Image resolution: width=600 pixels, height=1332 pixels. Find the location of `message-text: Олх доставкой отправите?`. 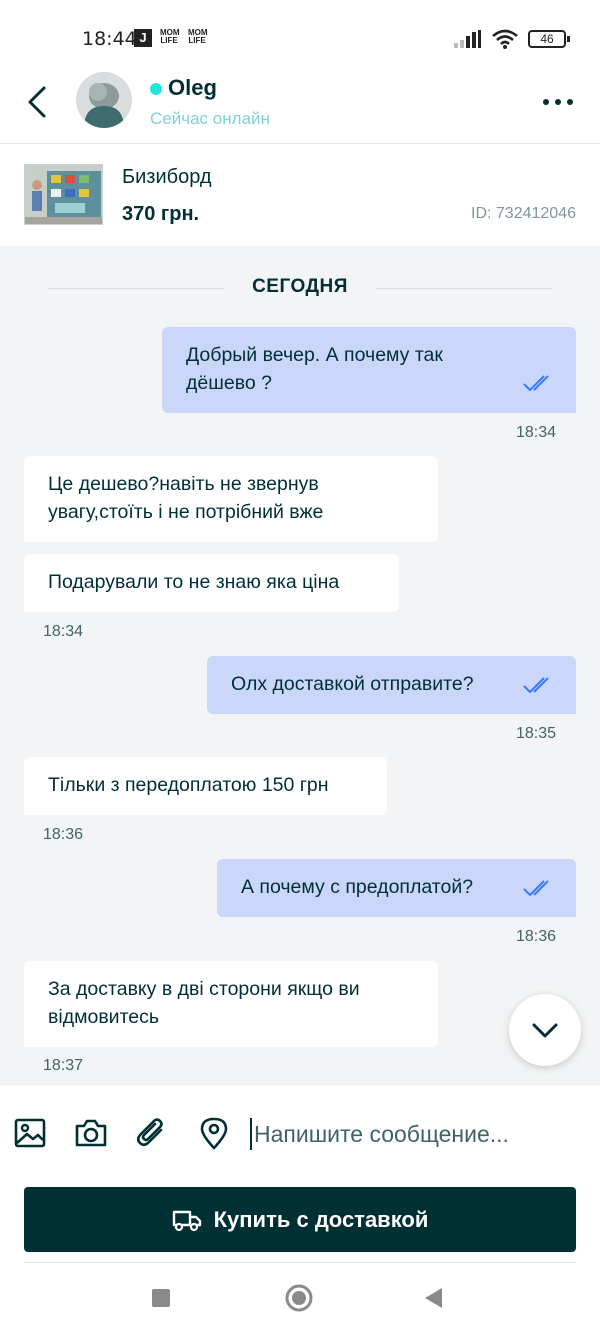

message-text: Олх доставкой отправите? is located at coordinates (352, 684).